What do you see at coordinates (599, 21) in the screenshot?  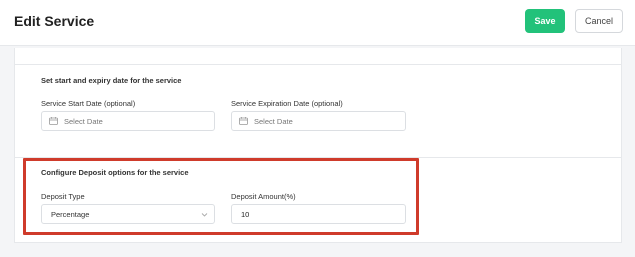 I see `cancel-button: Cancel` at bounding box center [599, 21].